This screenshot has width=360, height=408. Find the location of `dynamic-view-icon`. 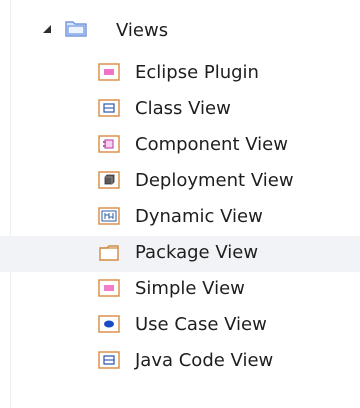

dynamic-view-icon is located at coordinates (109, 216).